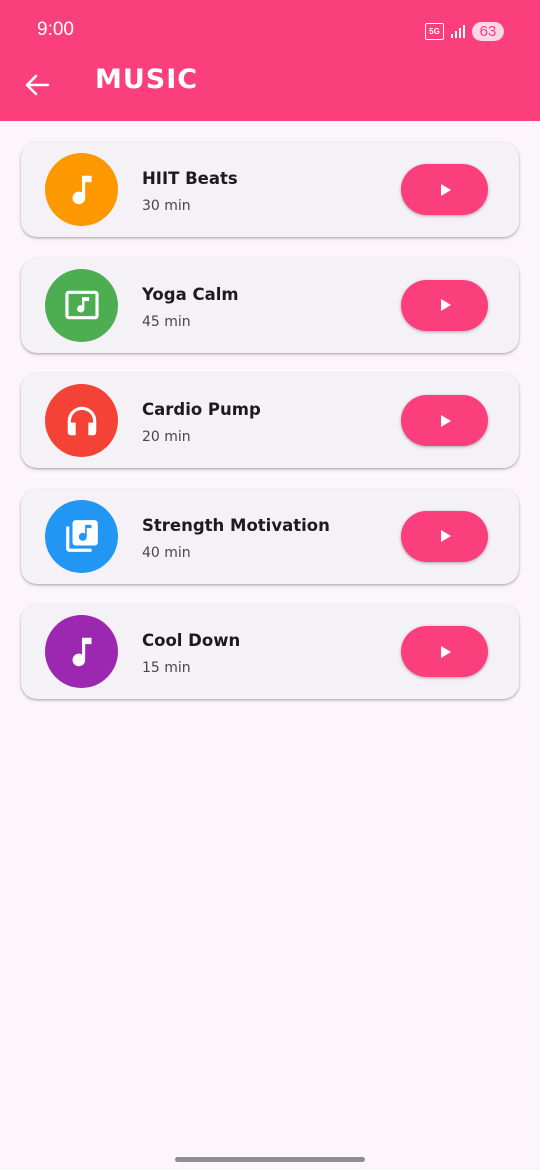  What do you see at coordinates (166, 668) in the screenshot?
I see `track-duration: 15 min` at bounding box center [166, 668].